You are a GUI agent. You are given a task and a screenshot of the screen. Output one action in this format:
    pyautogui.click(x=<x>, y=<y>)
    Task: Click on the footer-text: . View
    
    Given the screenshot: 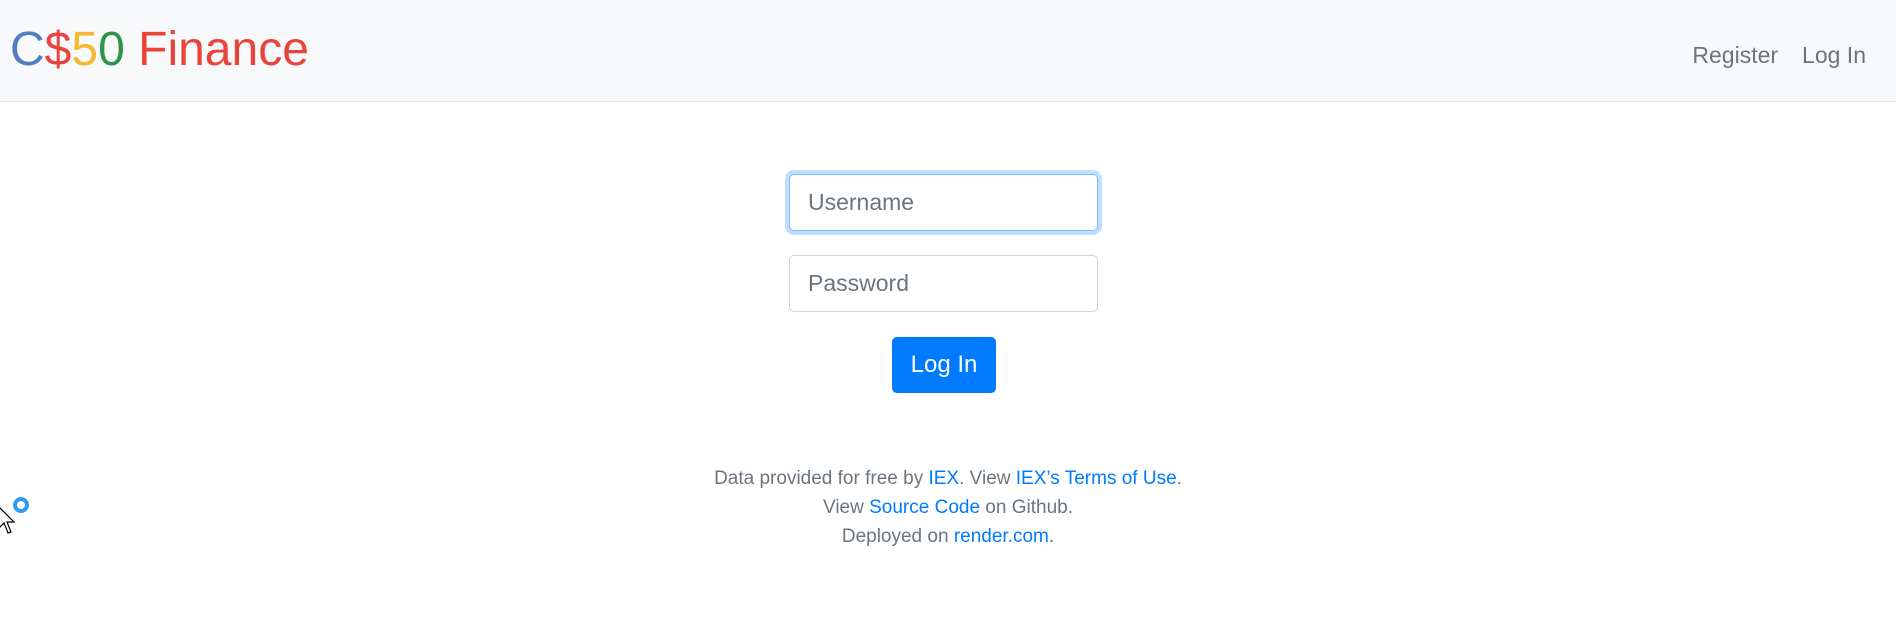 What is the action you would take?
    pyautogui.click(x=987, y=478)
    